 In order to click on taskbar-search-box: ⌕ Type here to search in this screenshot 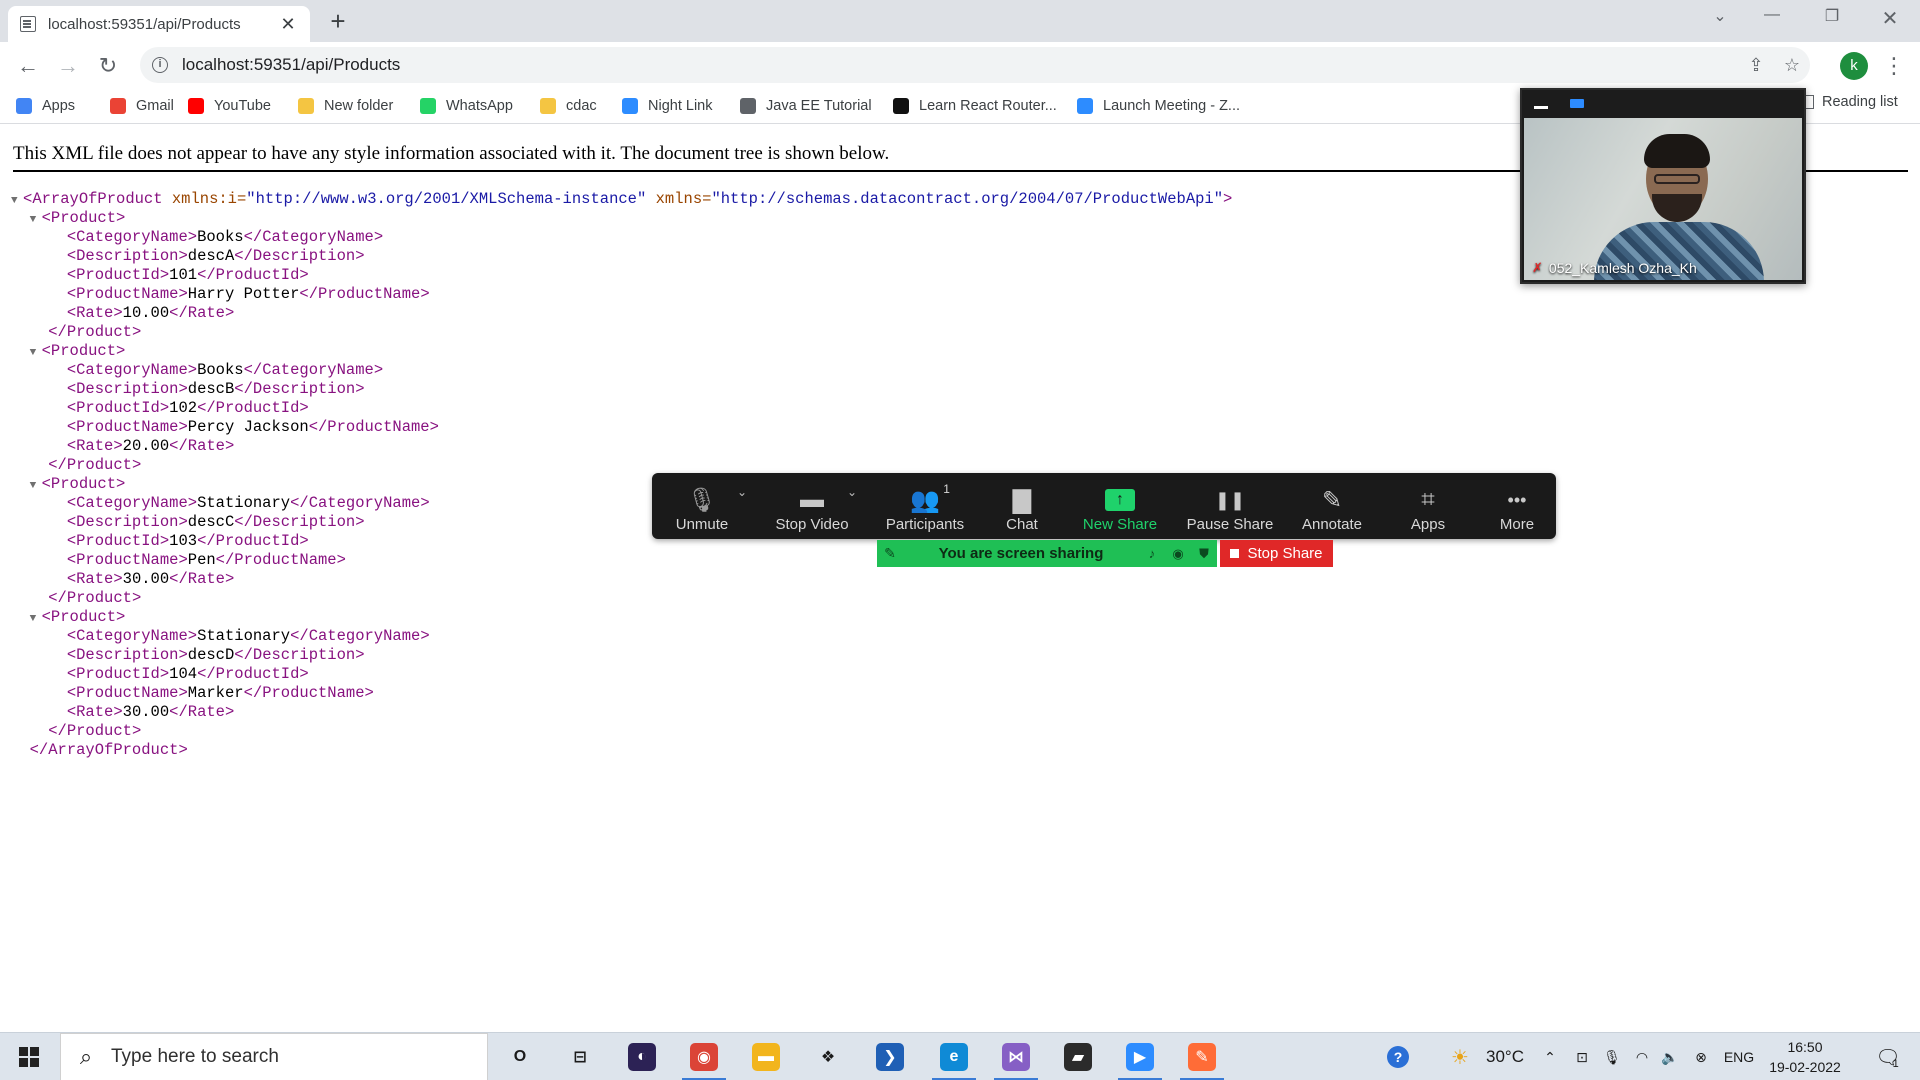, I will do `click(274, 1056)`.